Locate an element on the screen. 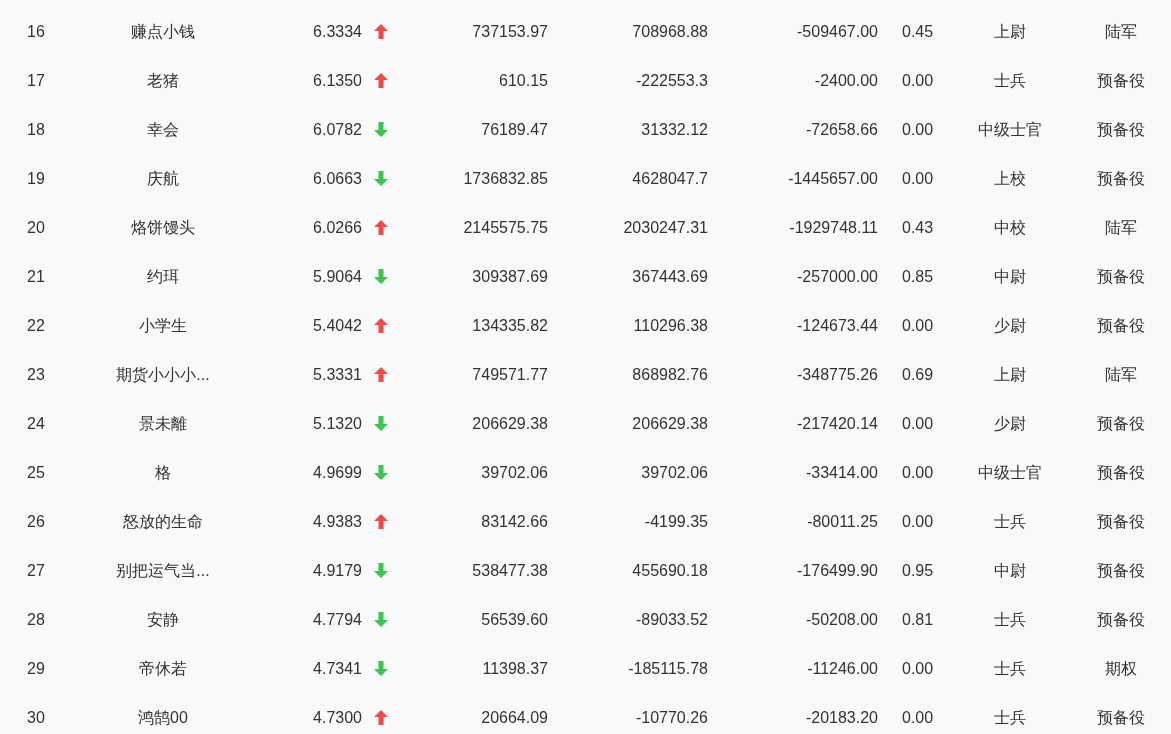 The width and height of the screenshot is (1171, 734). user-name: 景未離 is located at coordinates (163, 423).